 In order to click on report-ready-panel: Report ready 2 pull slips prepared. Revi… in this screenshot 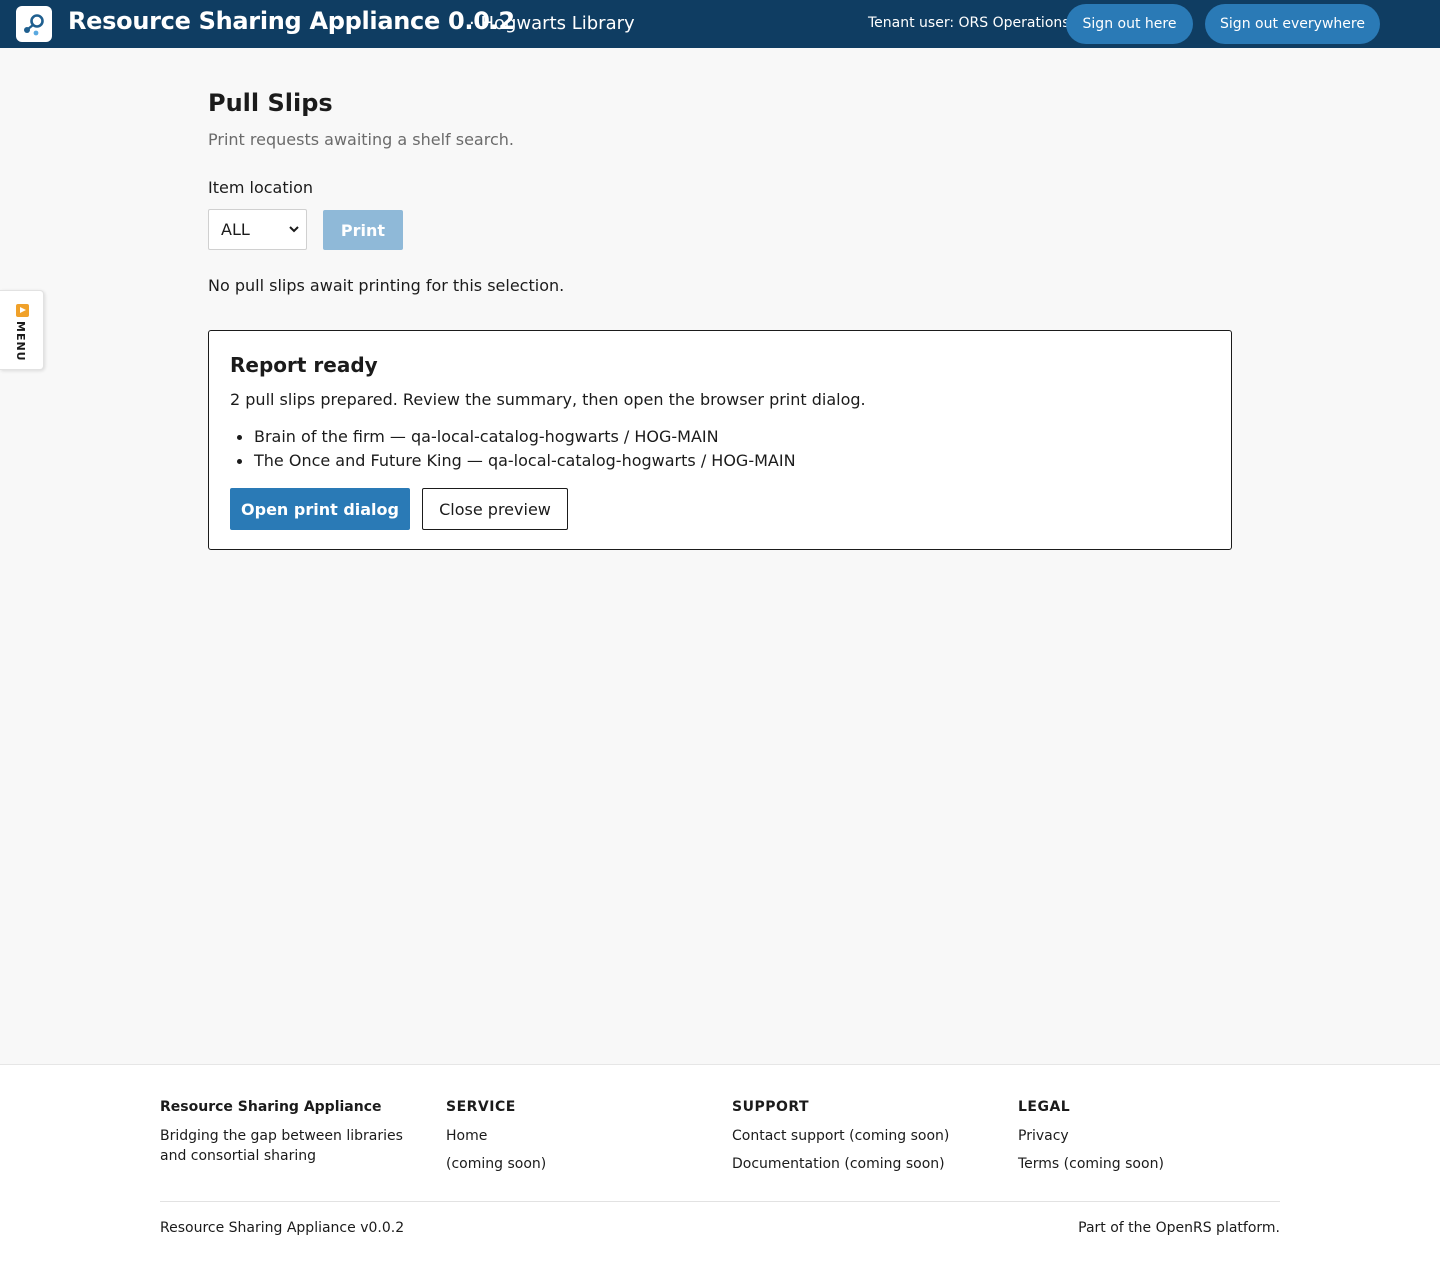, I will do `click(720, 440)`.